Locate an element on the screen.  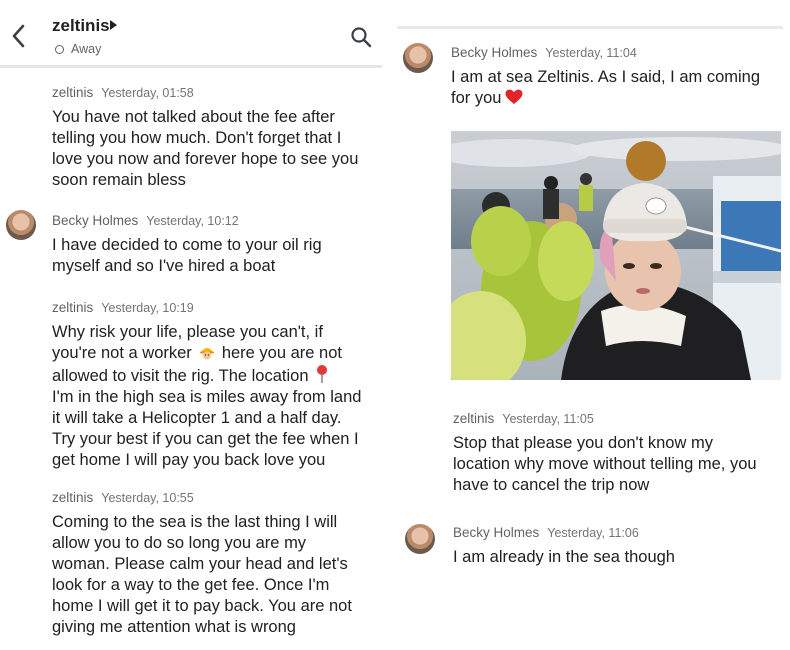
message-line: woman. Please calm your head and let's is located at coordinates (200, 564).